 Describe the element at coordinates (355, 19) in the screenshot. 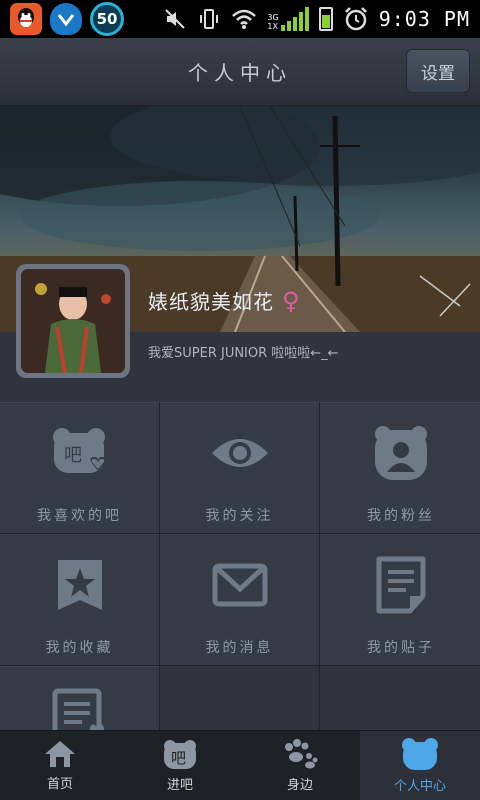

I see `alarm-icon` at that location.